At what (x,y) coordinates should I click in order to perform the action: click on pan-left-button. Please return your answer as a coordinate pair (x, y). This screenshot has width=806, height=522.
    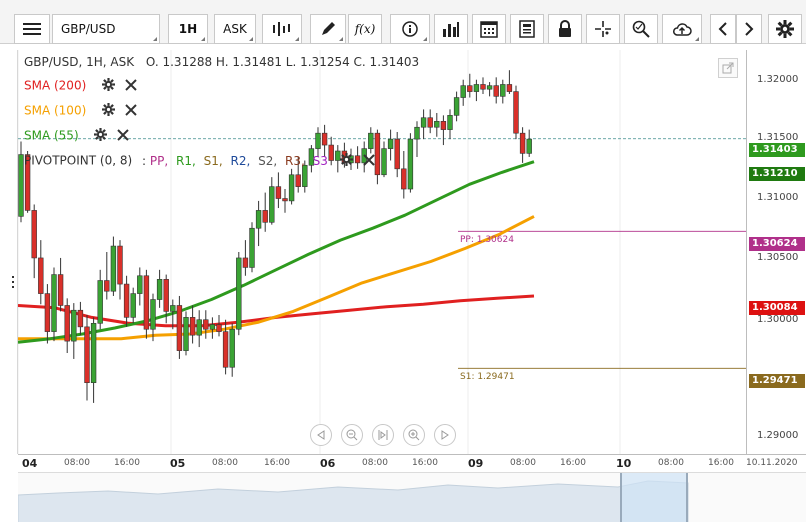
    Looking at the image, I should click on (321, 435).